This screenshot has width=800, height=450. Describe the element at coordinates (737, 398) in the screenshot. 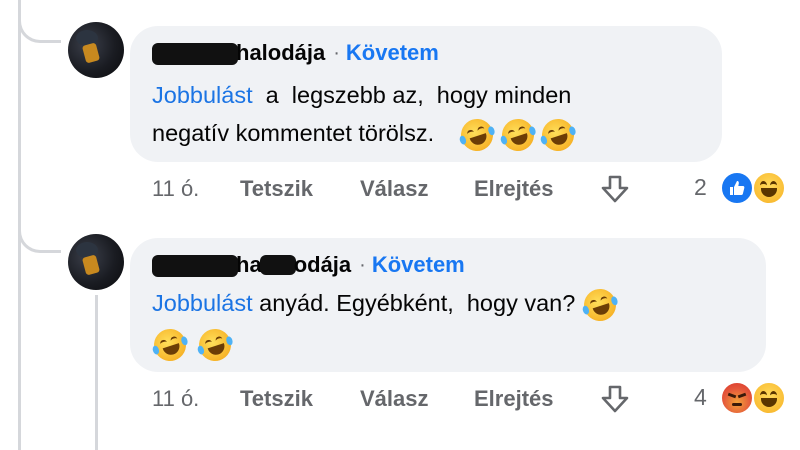

I see `angry-icon` at that location.